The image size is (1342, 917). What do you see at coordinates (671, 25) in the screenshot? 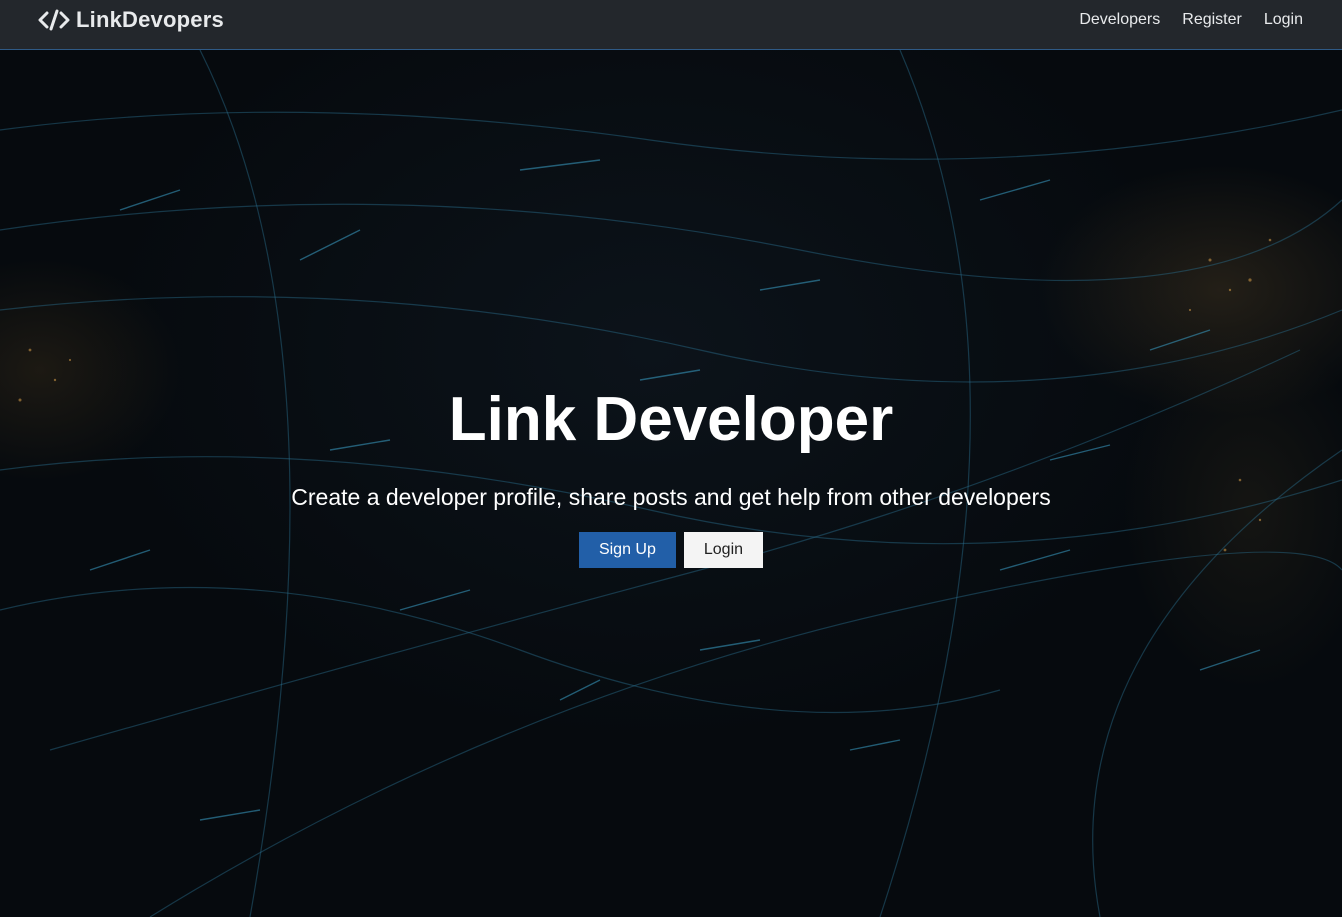
I see `navbar: LinkDevopers Developers Register Login` at bounding box center [671, 25].